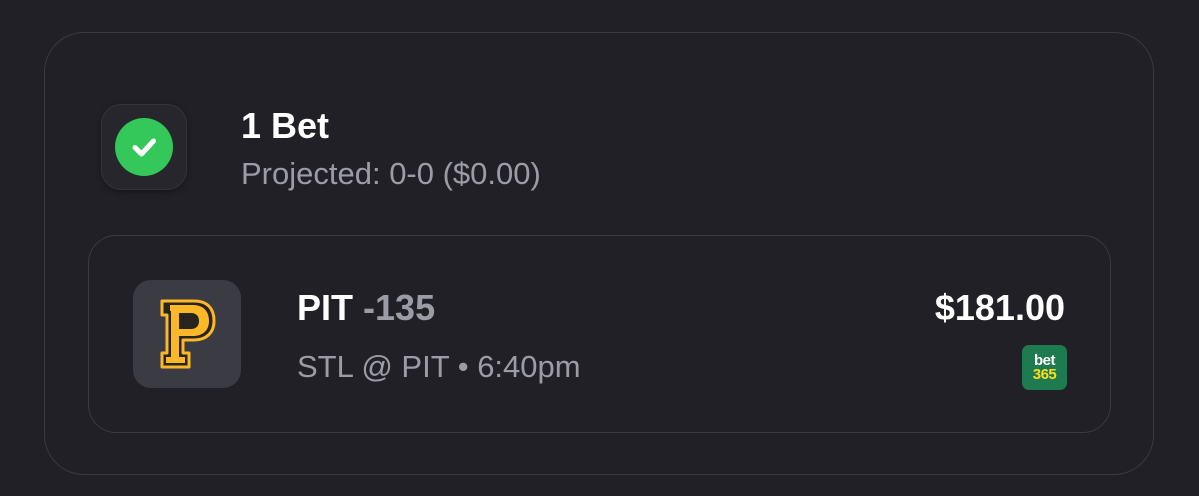 The height and width of the screenshot is (496, 1199). I want to click on bet365-logo-icon: bet 365, so click(1044, 367).